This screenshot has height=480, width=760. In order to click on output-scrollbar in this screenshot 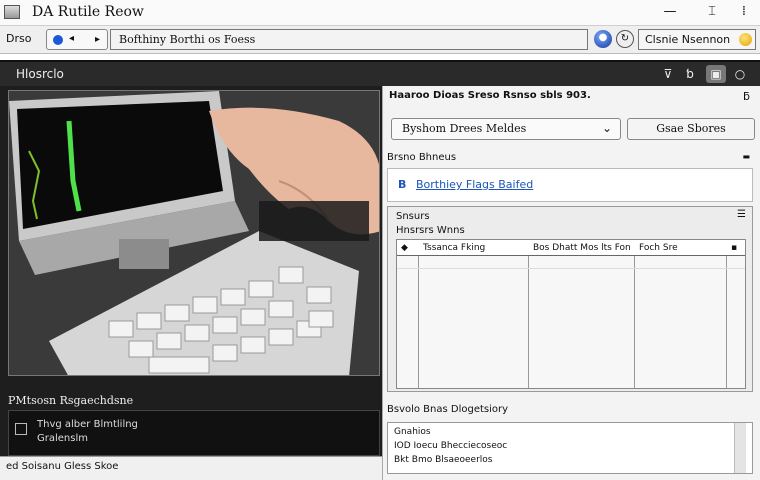, I will do `click(740, 448)`.